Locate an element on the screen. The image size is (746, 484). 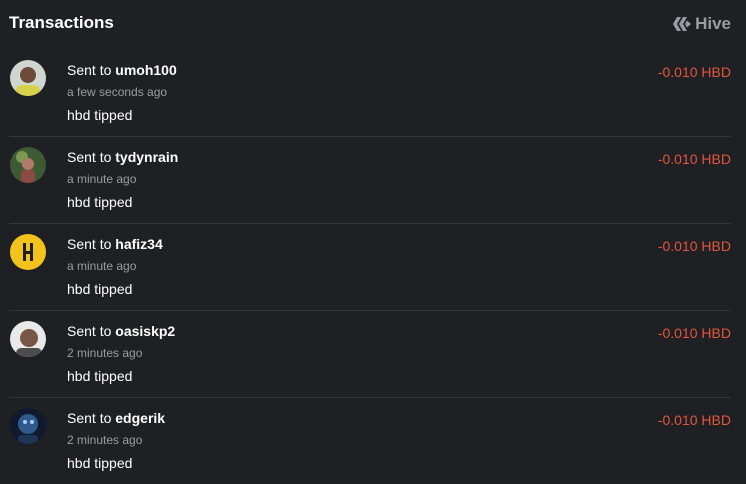
transaction-title: Sent to umoh100 is located at coordinates (122, 70).